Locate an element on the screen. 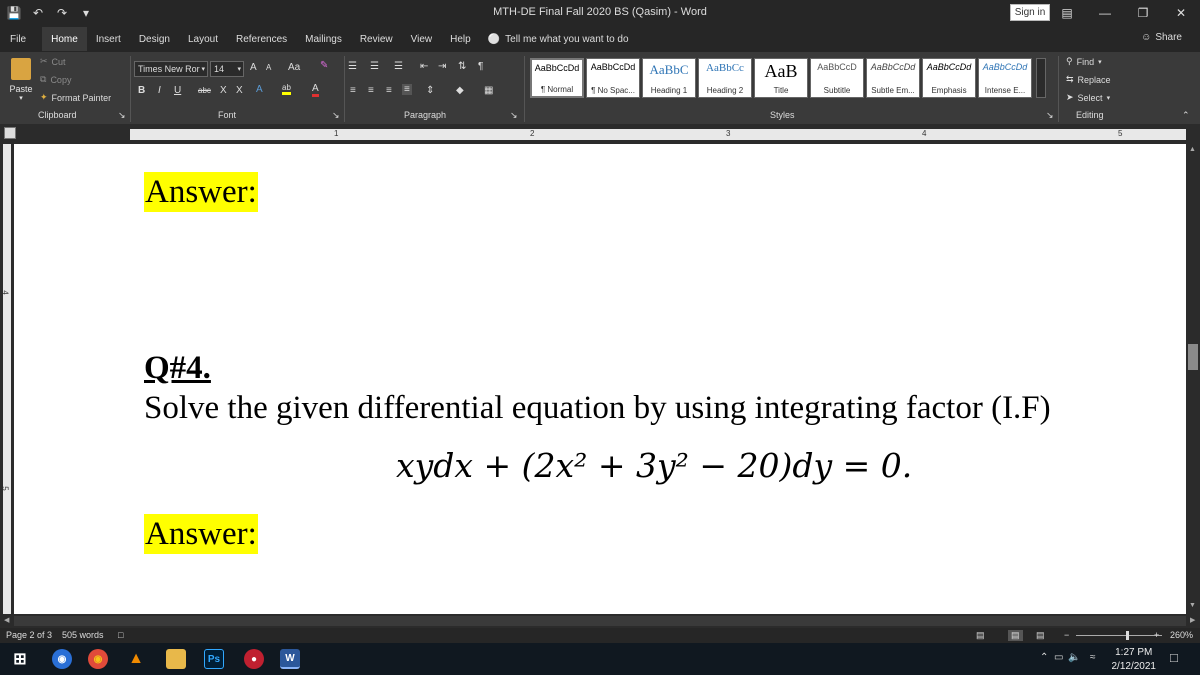 Image resolution: width=1200 pixels, height=675 pixels. save-icon: 💾 is located at coordinates (14, 13).